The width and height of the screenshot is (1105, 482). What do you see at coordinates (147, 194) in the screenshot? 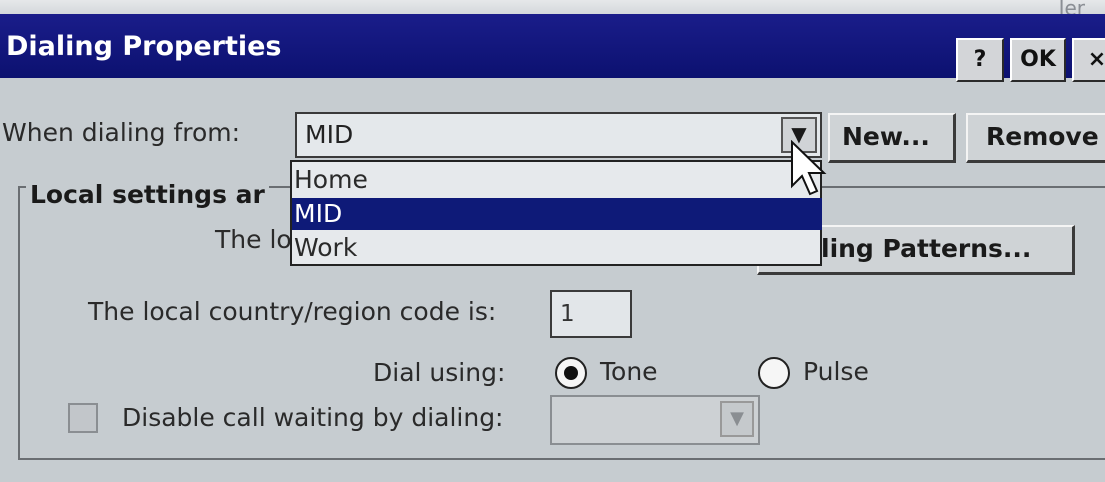
I see `local-settings-title: Local settings ar` at bounding box center [147, 194].